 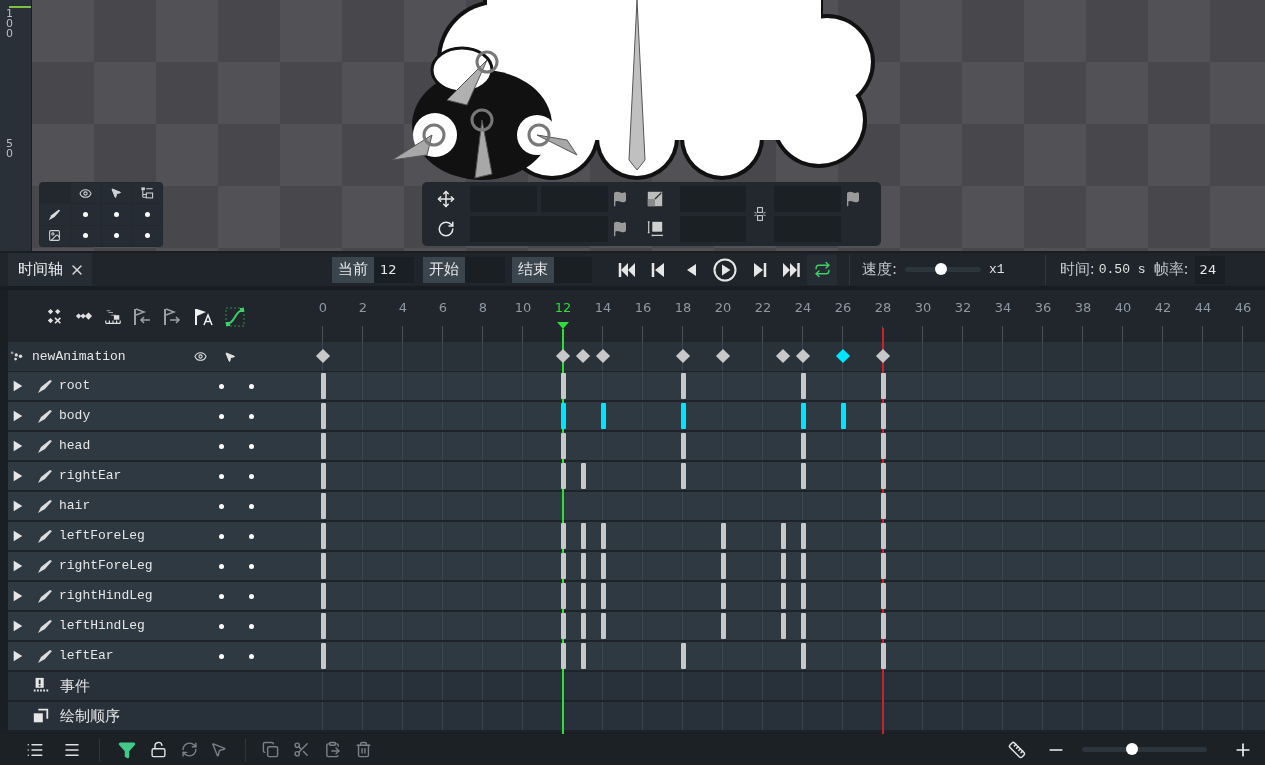 What do you see at coordinates (50, 269) in the screenshot?
I see `timeline-tab: 时间轴` at bounding box center [50, 269].